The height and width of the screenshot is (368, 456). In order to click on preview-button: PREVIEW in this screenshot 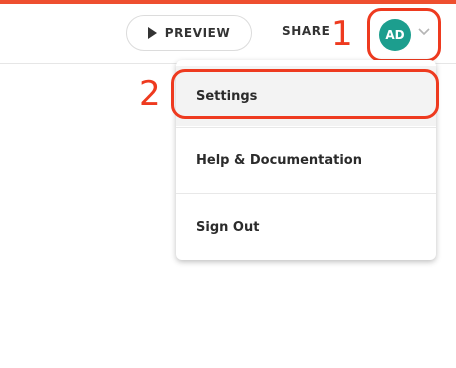, I will do `click(189, 33)`.